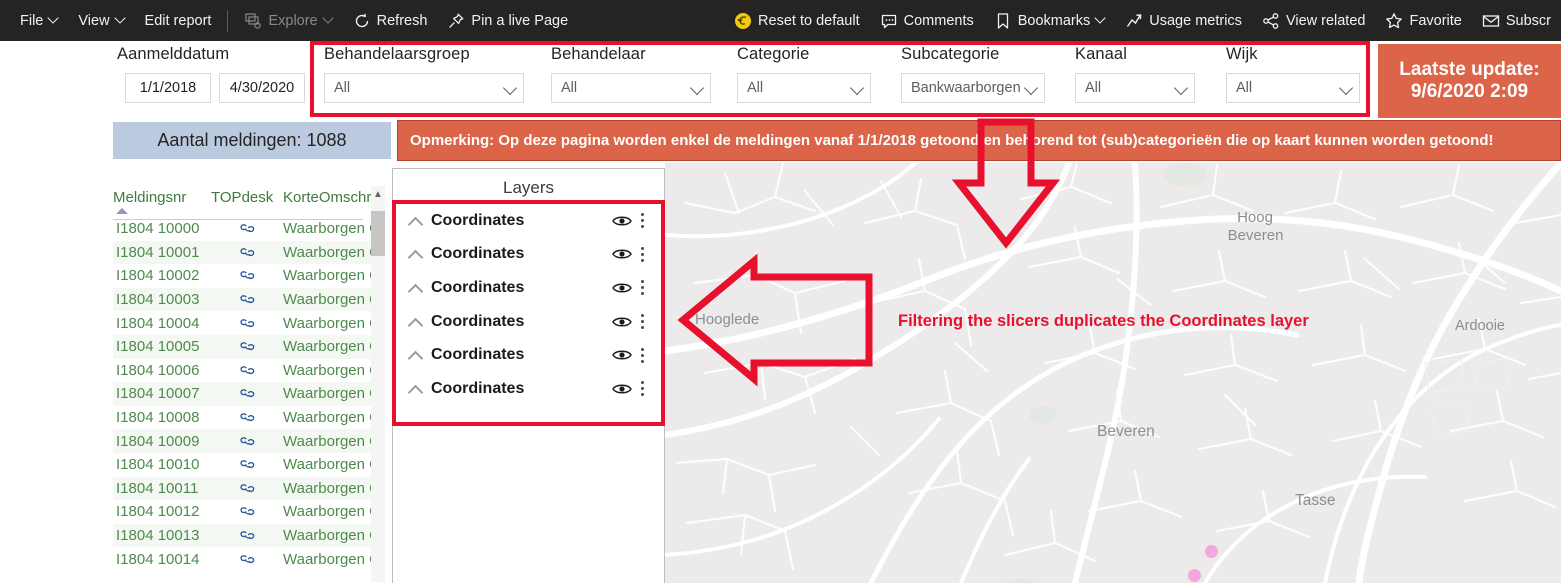  I want to click on toolbar-item-comments: Comments, so click(927, 20).